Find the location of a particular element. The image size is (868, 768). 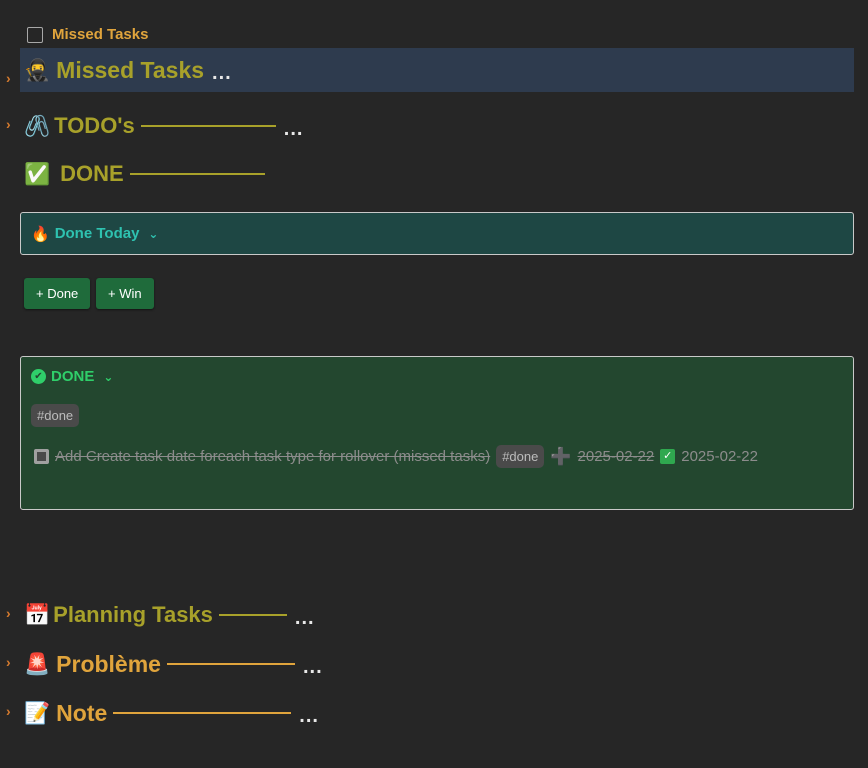

callout-title: 🔥 Done Today ⌄ is located at coordinates (94, 234).